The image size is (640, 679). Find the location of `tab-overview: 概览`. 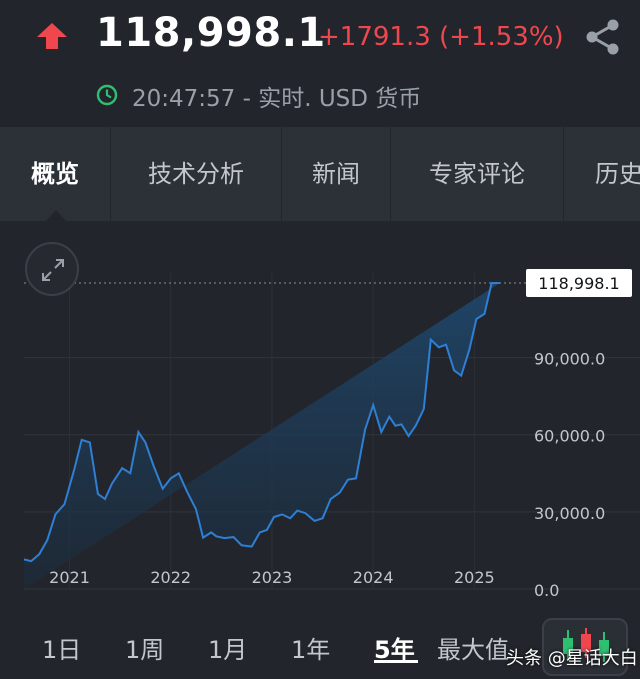

tab-overview: 概览 is located at coordinates (55, 174).